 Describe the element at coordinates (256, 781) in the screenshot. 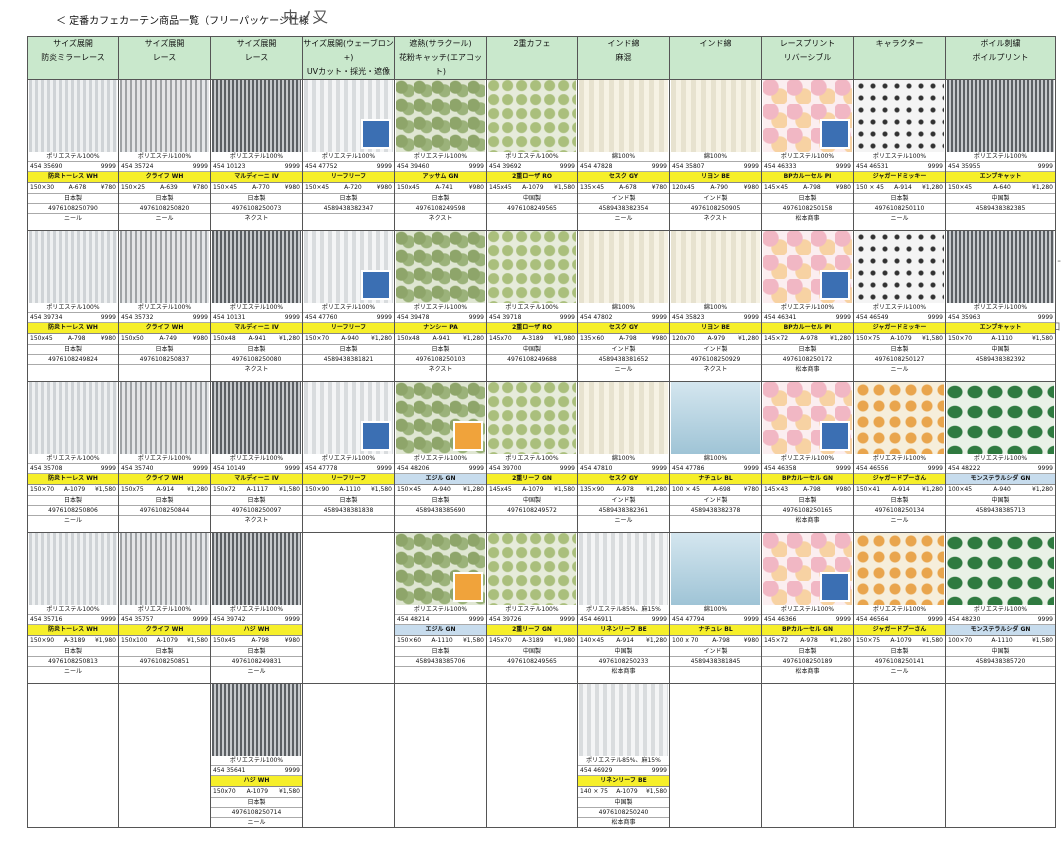

I see `product-name: ハジ WH` at that location.